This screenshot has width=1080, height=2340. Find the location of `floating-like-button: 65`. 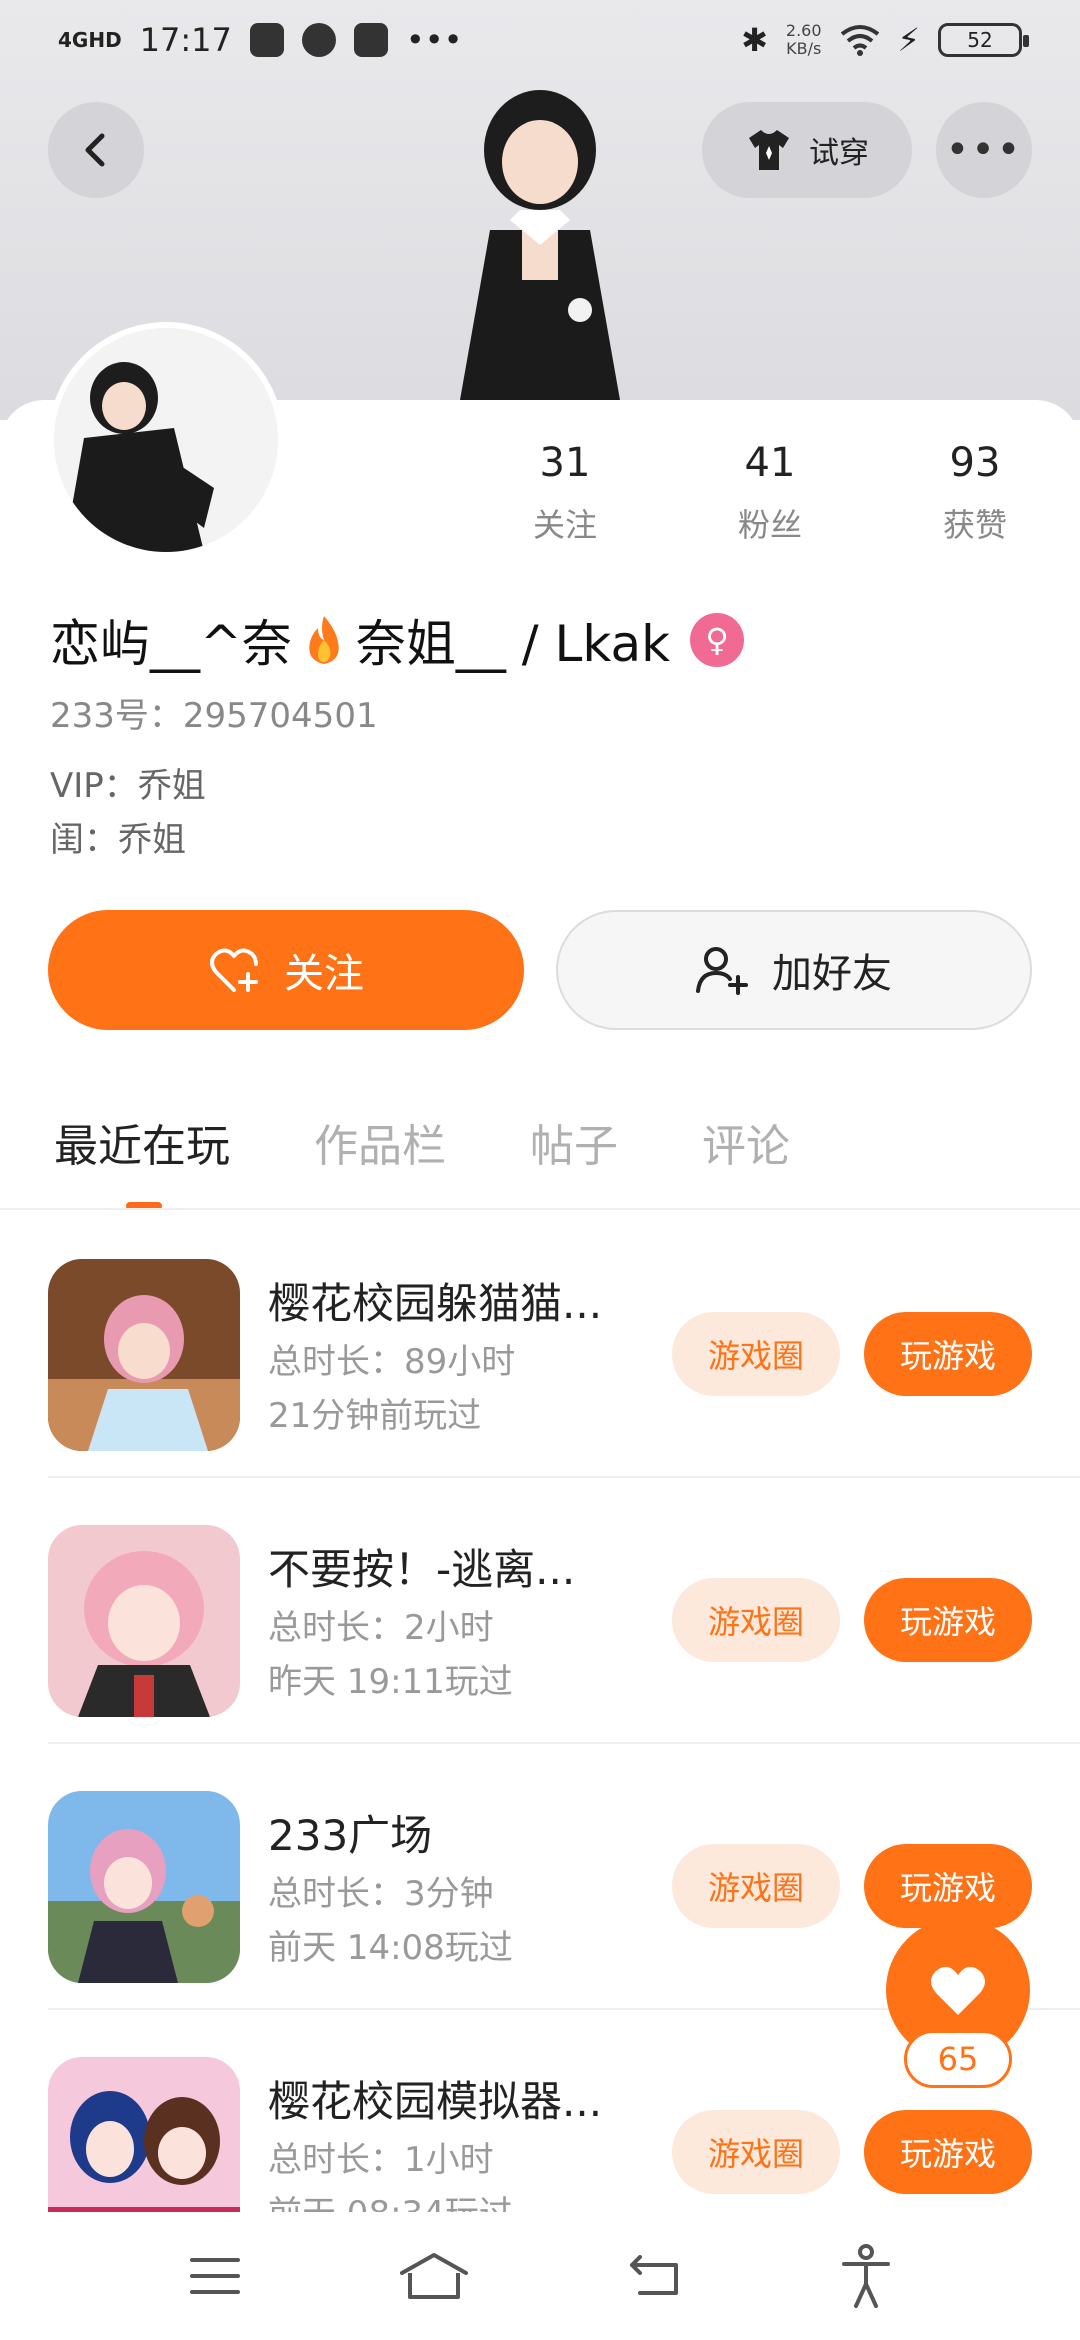

floating-like-button: 65 is located at coordinates (958, 2008).